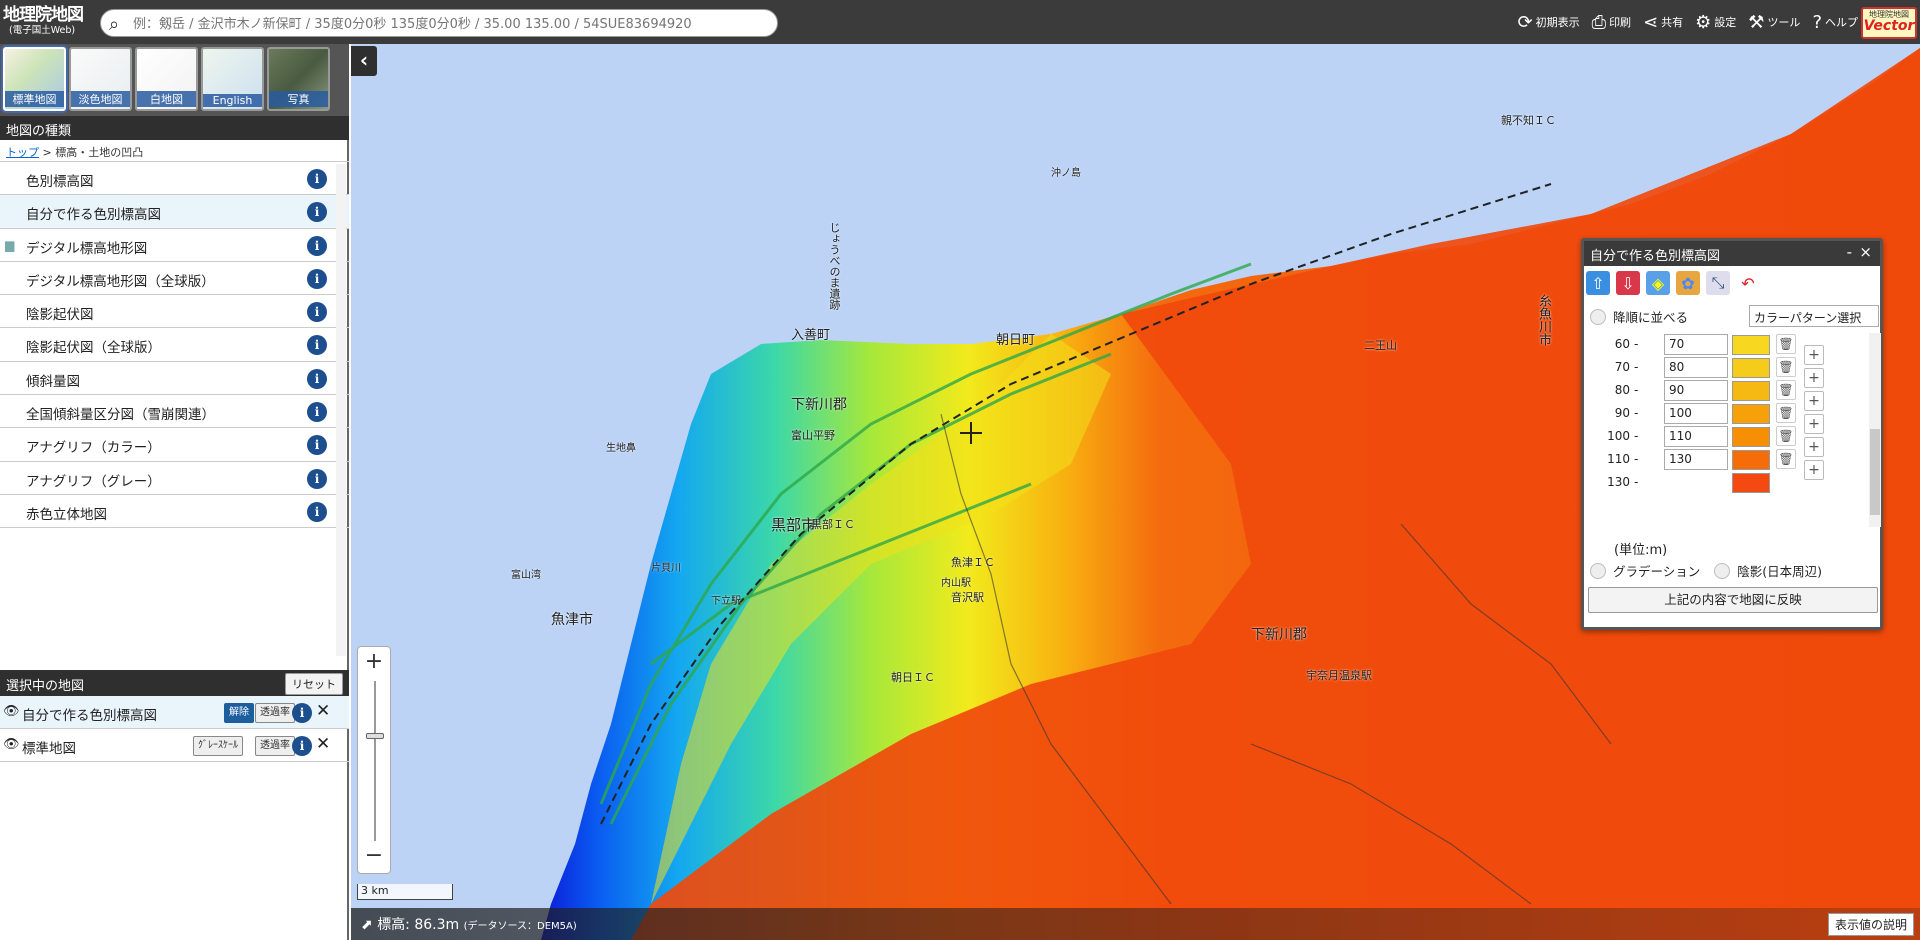 The image size is (1920, 940). What do you see at coordinates (834, 266) in the screenshot?
I see `place-label: じょうべのま遺跡` at bounding box center [834, 266].